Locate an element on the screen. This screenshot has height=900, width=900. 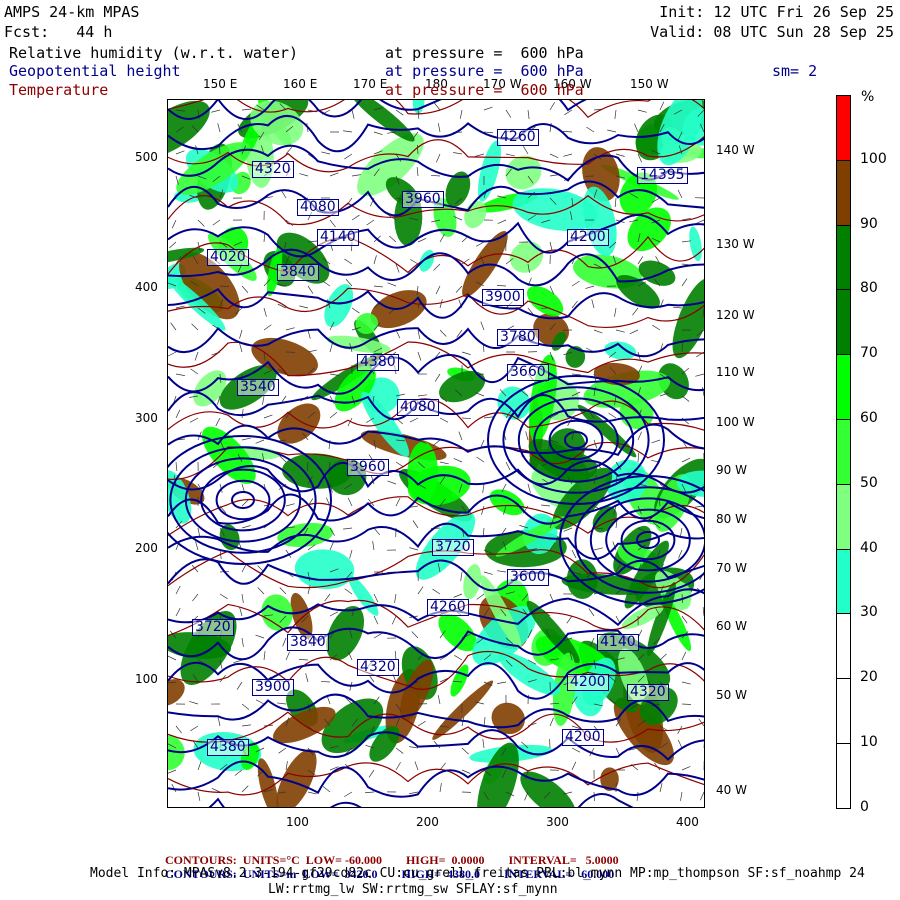
colorbar-label: 20 is located at coordinates (869, 677).